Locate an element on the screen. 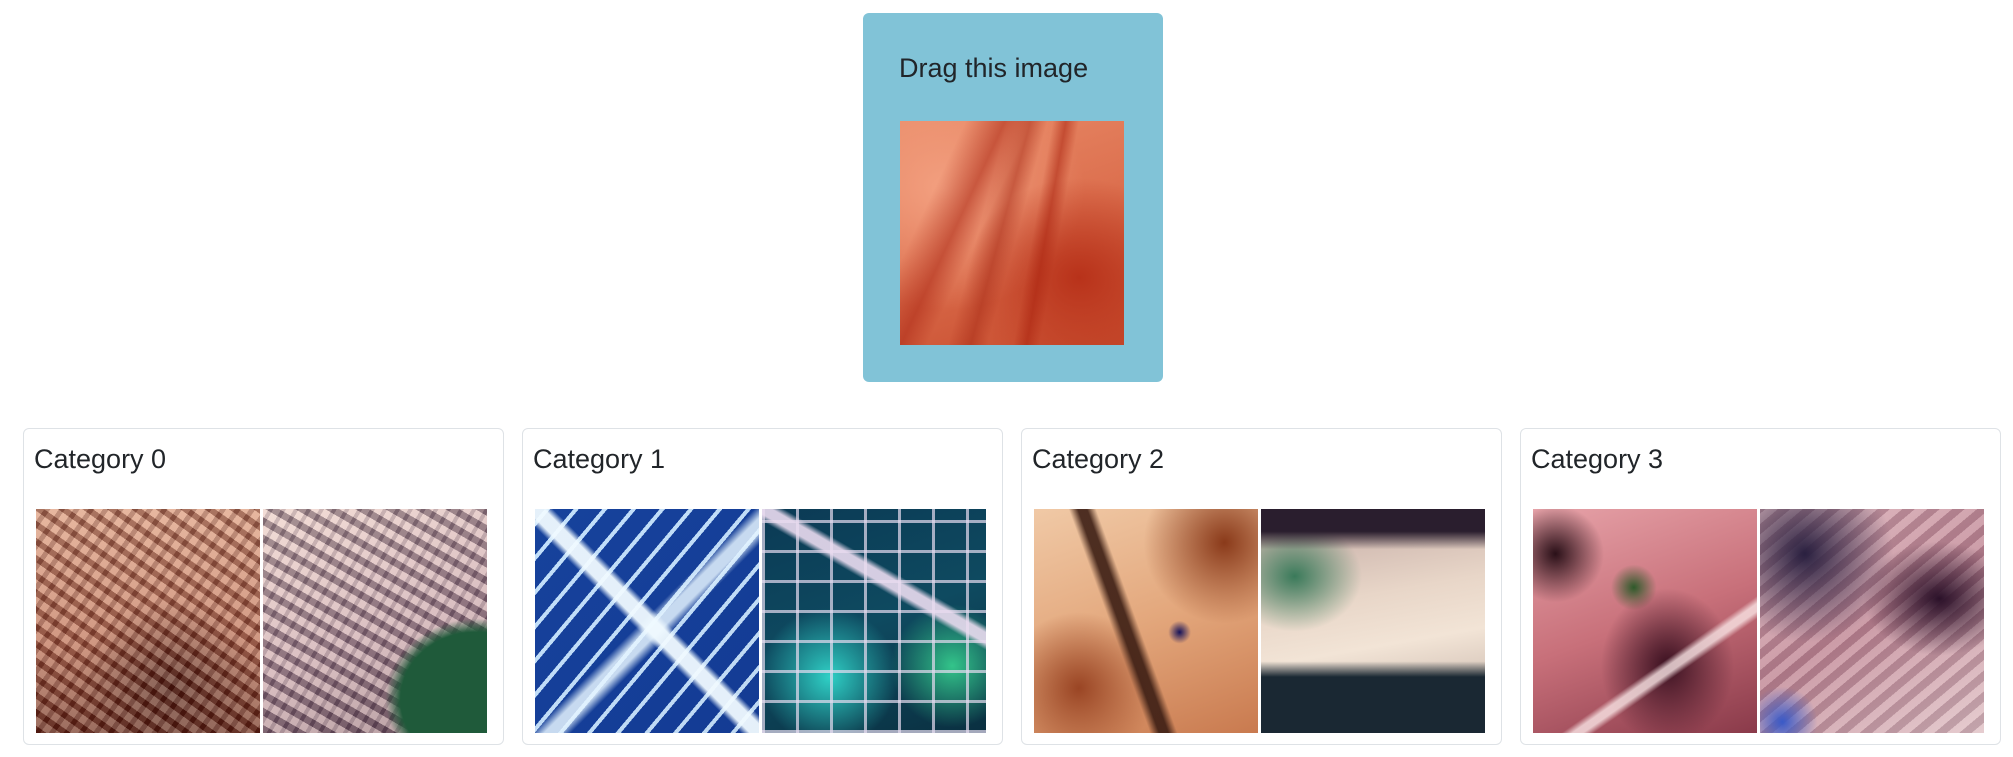  draggable-image is located at coordinates (1012, 233).